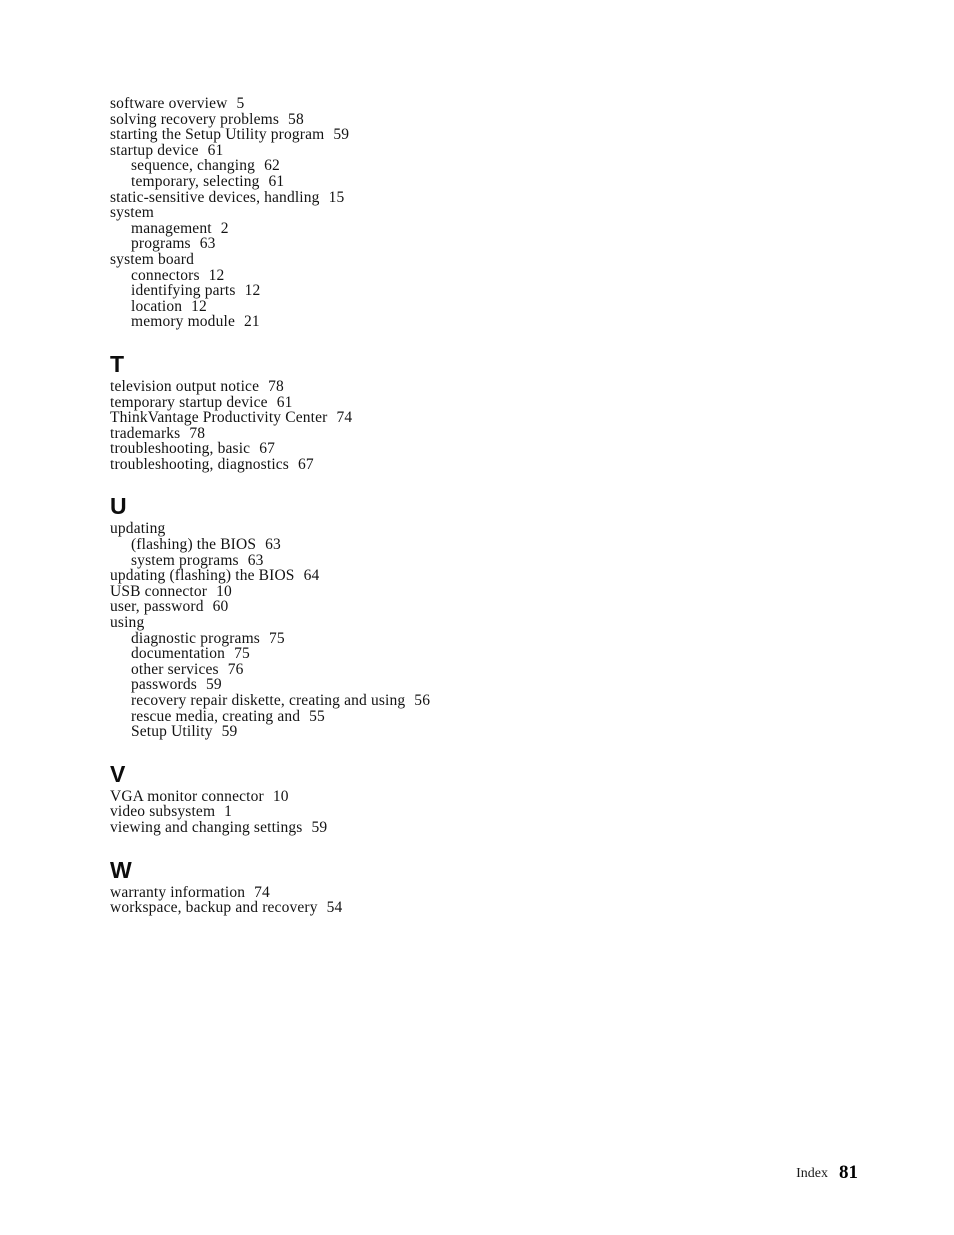 This screenshot has width=954, height=1235. What do you see at coordinates (127, 623) in the screenshot?
I see `index-entry-text: using` at bounding box center [127, 623].